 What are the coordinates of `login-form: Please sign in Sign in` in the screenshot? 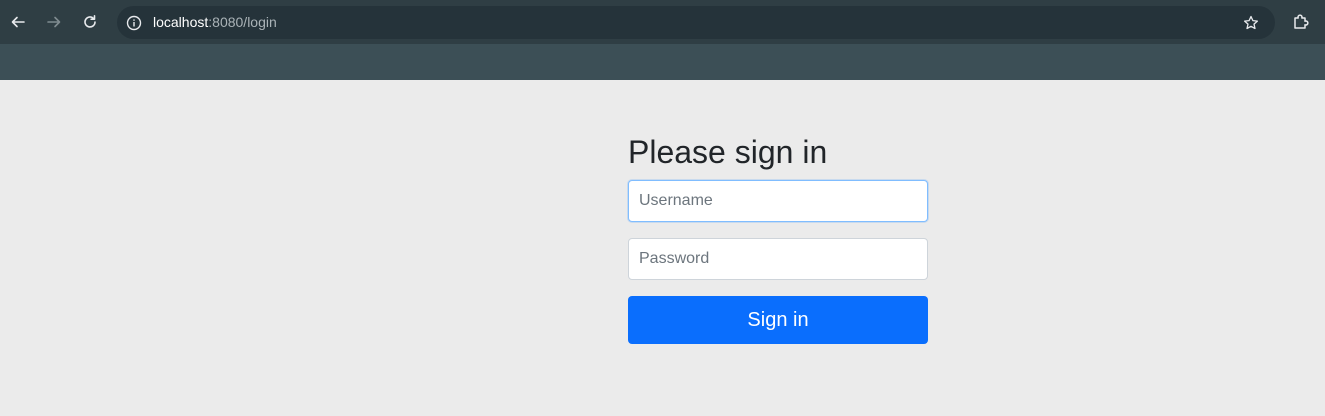 It's located at (778, 237).